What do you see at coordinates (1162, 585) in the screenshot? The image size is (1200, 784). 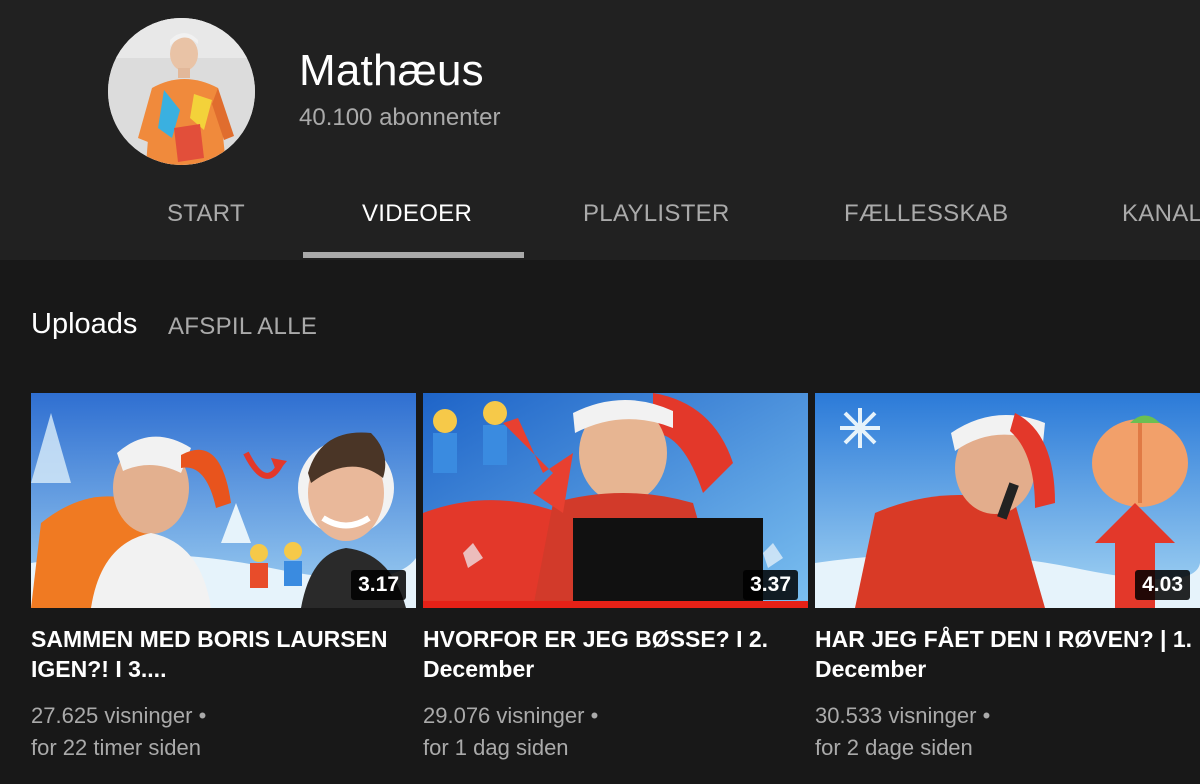 I see `video-duration: 4.03` at bounding box center [1162, 585].